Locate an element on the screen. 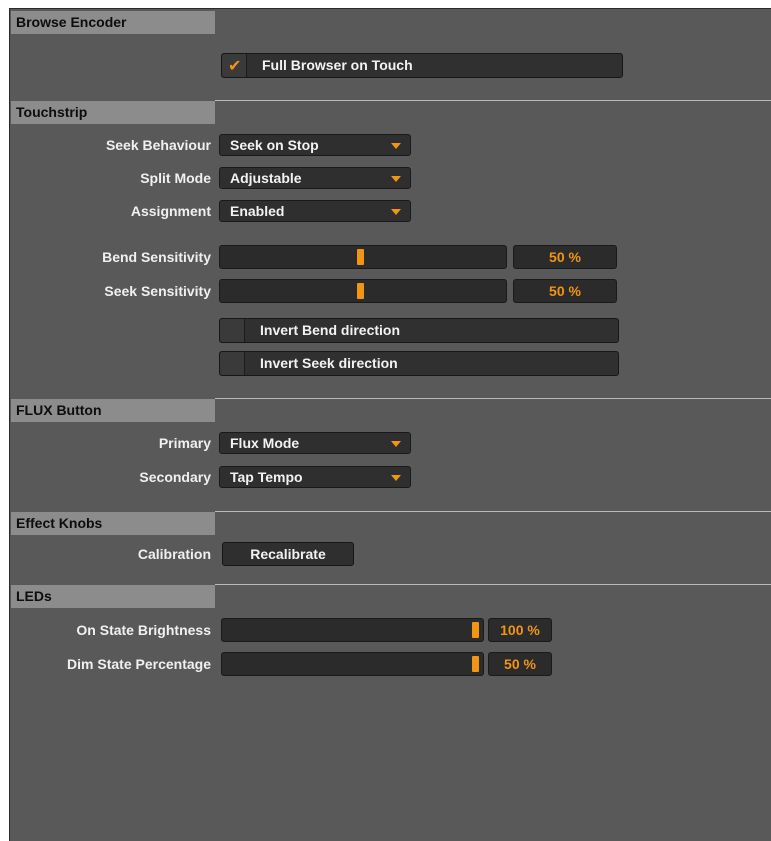 The image size is (771, 841). primary-dropdown: Flux Mode is located at coordinates (315, 443).